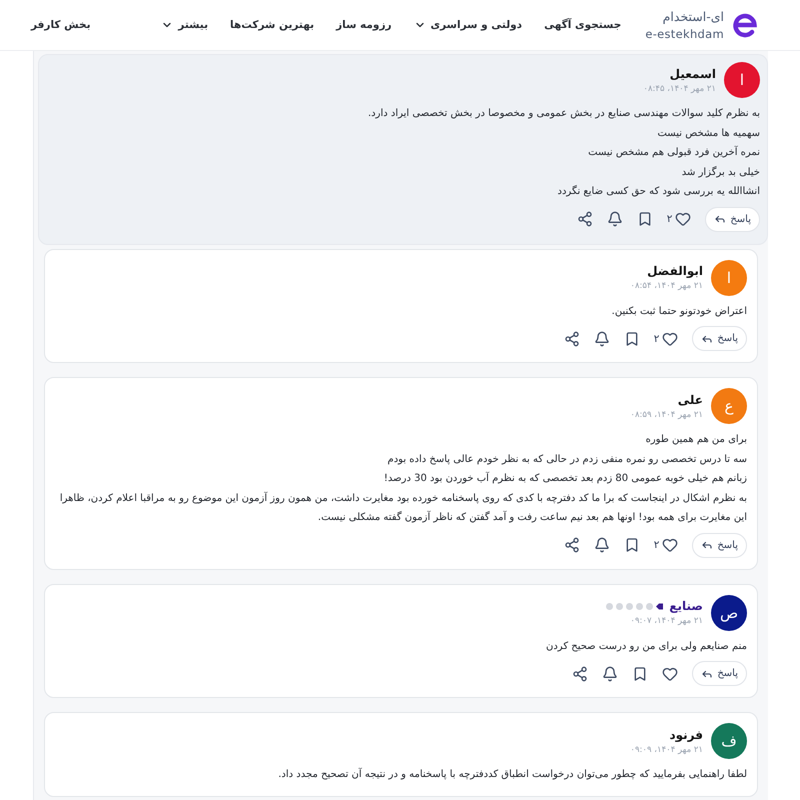  Describe the element at coordinates (61, 25) in the screenshot. I see `employer-link: بخش کارفر` at that location.